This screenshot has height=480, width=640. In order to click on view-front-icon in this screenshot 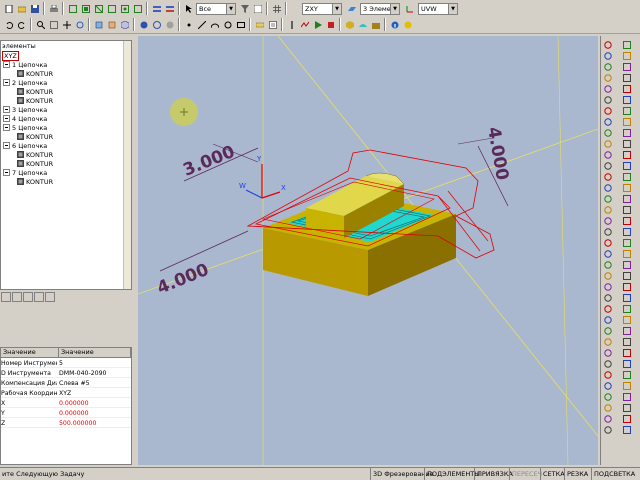, I will do `click(111, 24)`.